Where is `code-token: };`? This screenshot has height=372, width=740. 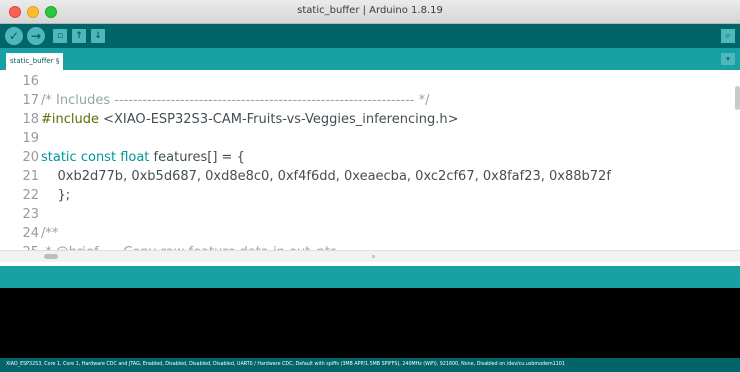
code-token: }; is located at coordinates (56, 195).